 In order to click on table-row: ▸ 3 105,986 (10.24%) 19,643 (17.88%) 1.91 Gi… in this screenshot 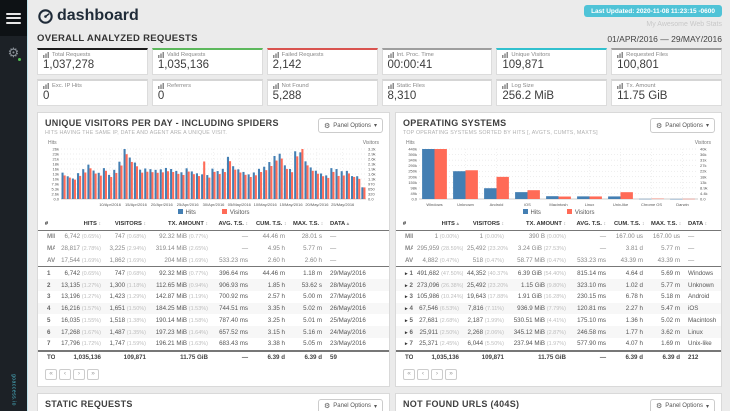, I will do `click(558, 297)`.